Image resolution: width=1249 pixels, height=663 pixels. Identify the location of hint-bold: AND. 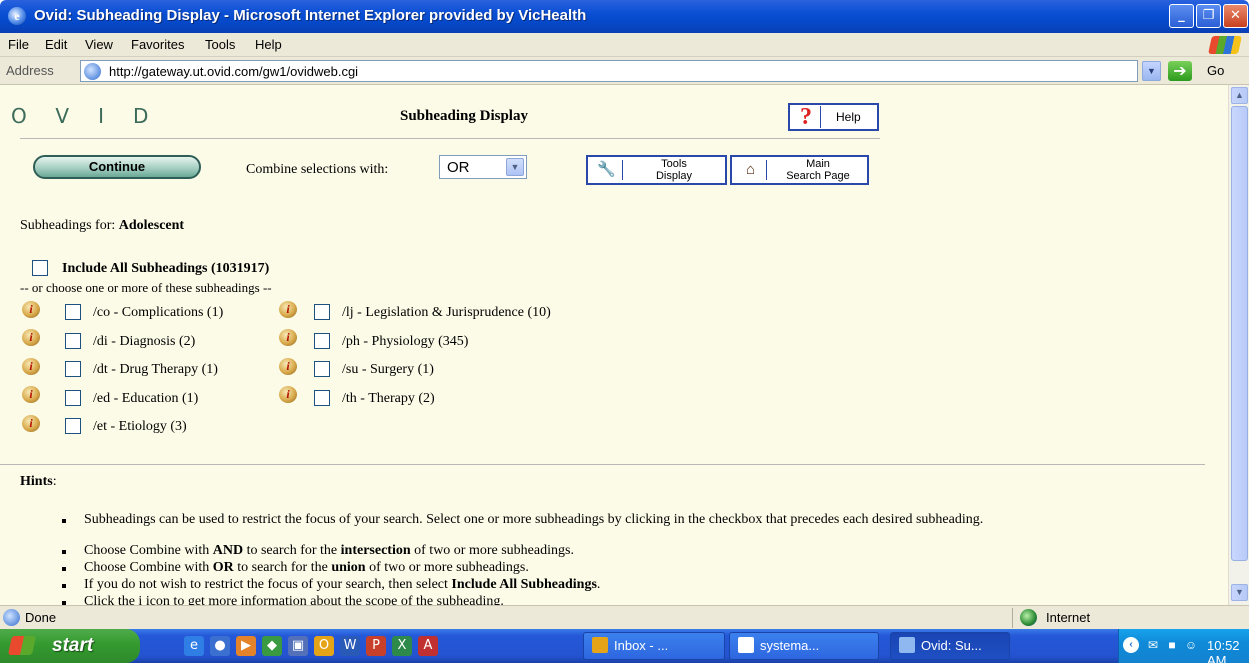
(228, 550).